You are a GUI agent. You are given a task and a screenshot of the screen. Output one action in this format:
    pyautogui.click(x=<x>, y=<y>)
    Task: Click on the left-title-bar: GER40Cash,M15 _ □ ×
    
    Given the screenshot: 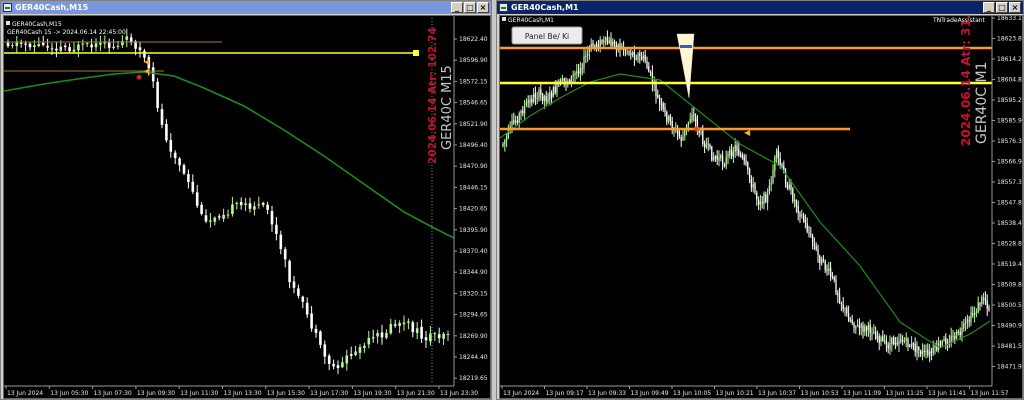 What is the action you would take?
    pyautogui.click(x=246, y=7)
    